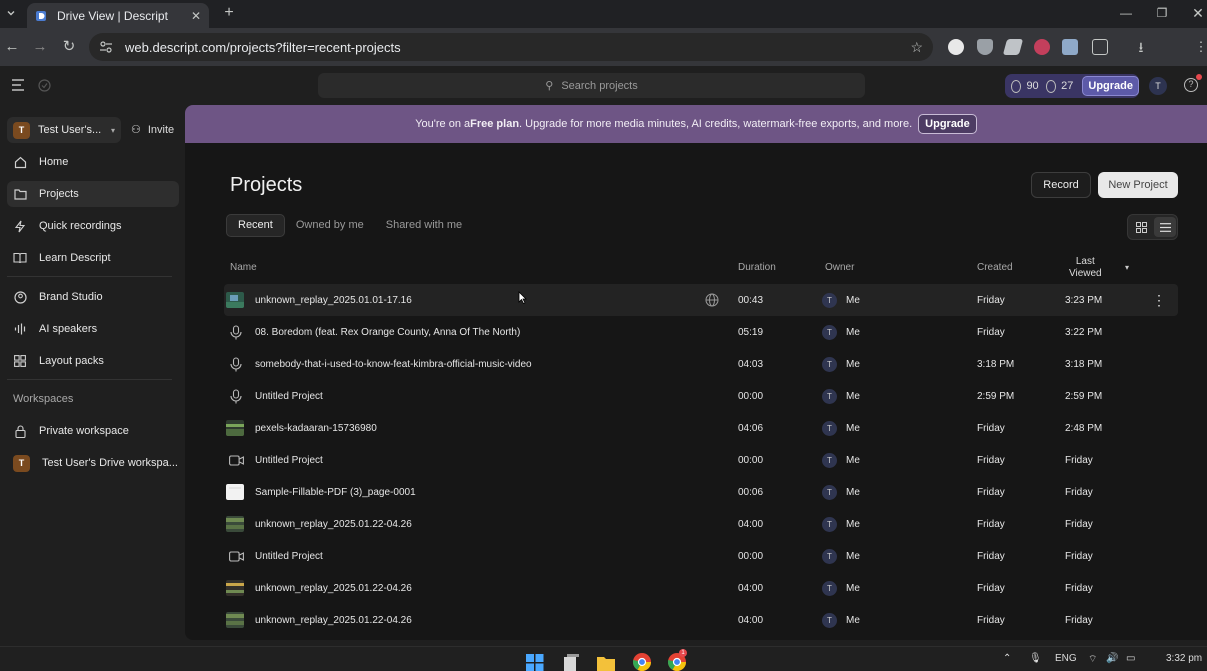 The image size is (1207, 671). What do you see at coordinates (12, 47) in the screenshot?
I see `back-button: ←` at bounding box center [12, 47].